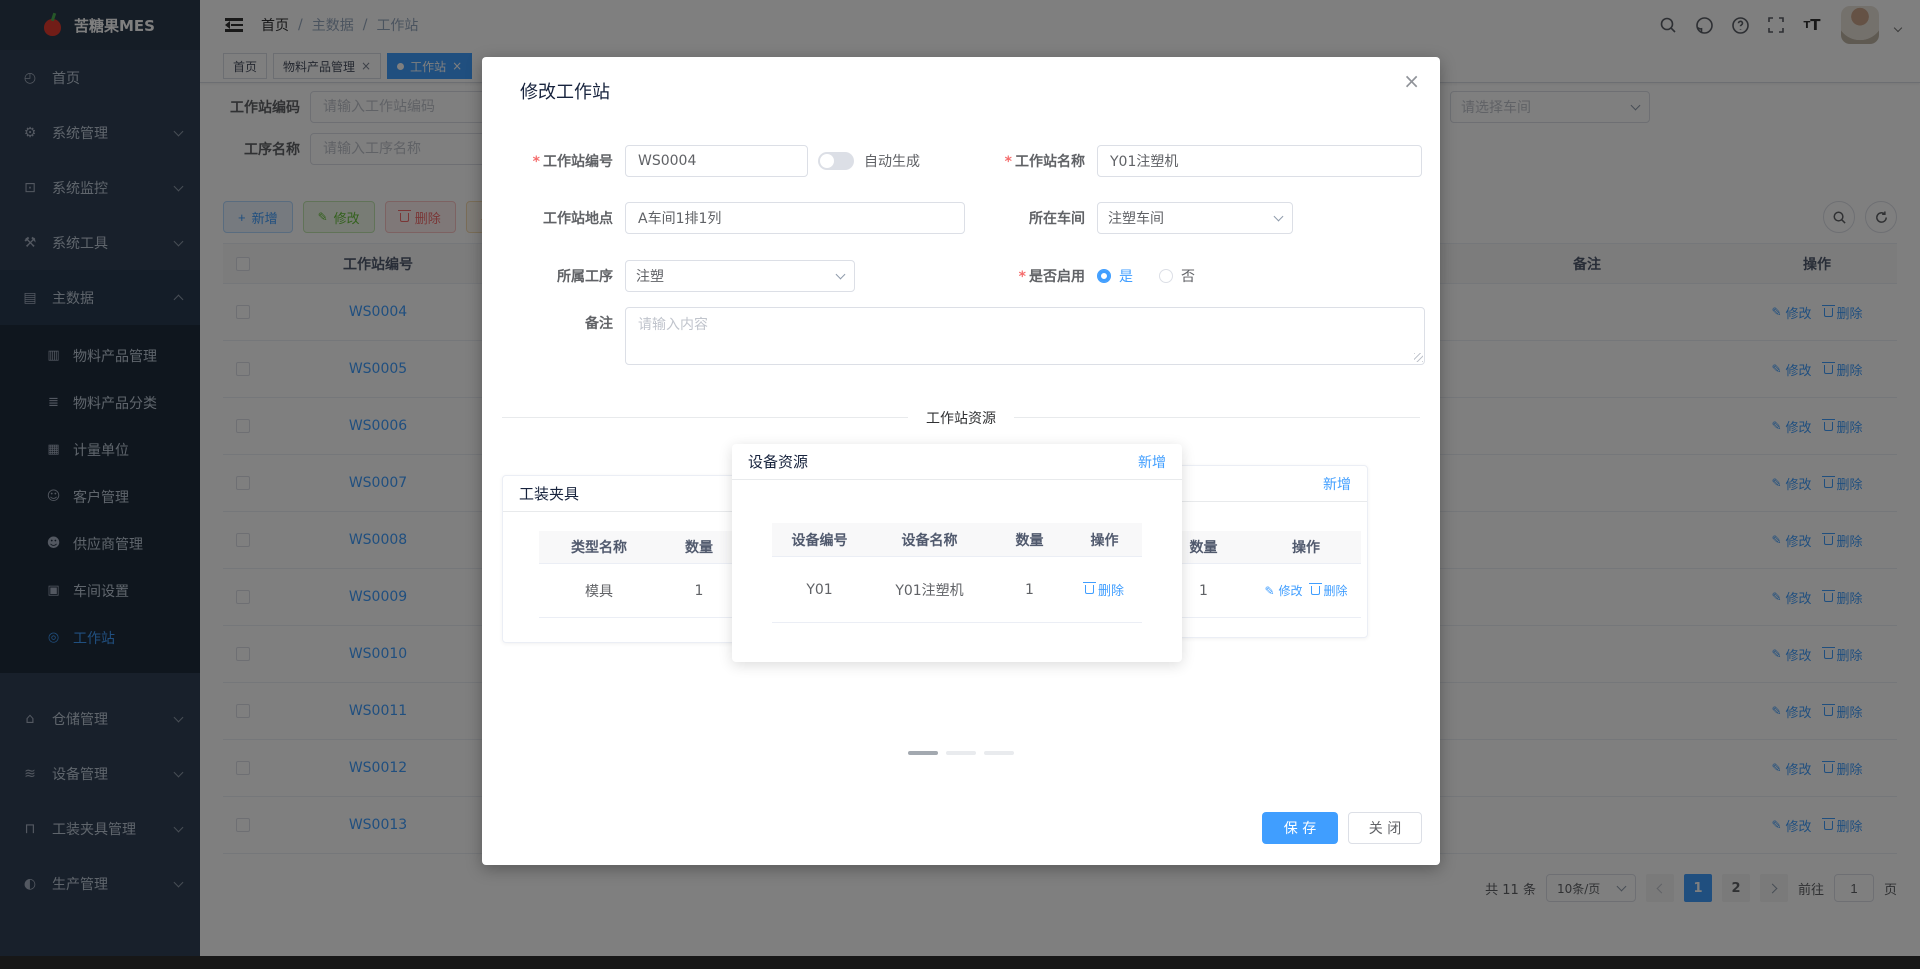 This screenshot has width=1920, height=969. Describe the element at coordinates (1051, 277) in the screenshot. I see `enabled-label: * 是否启用` at that location.